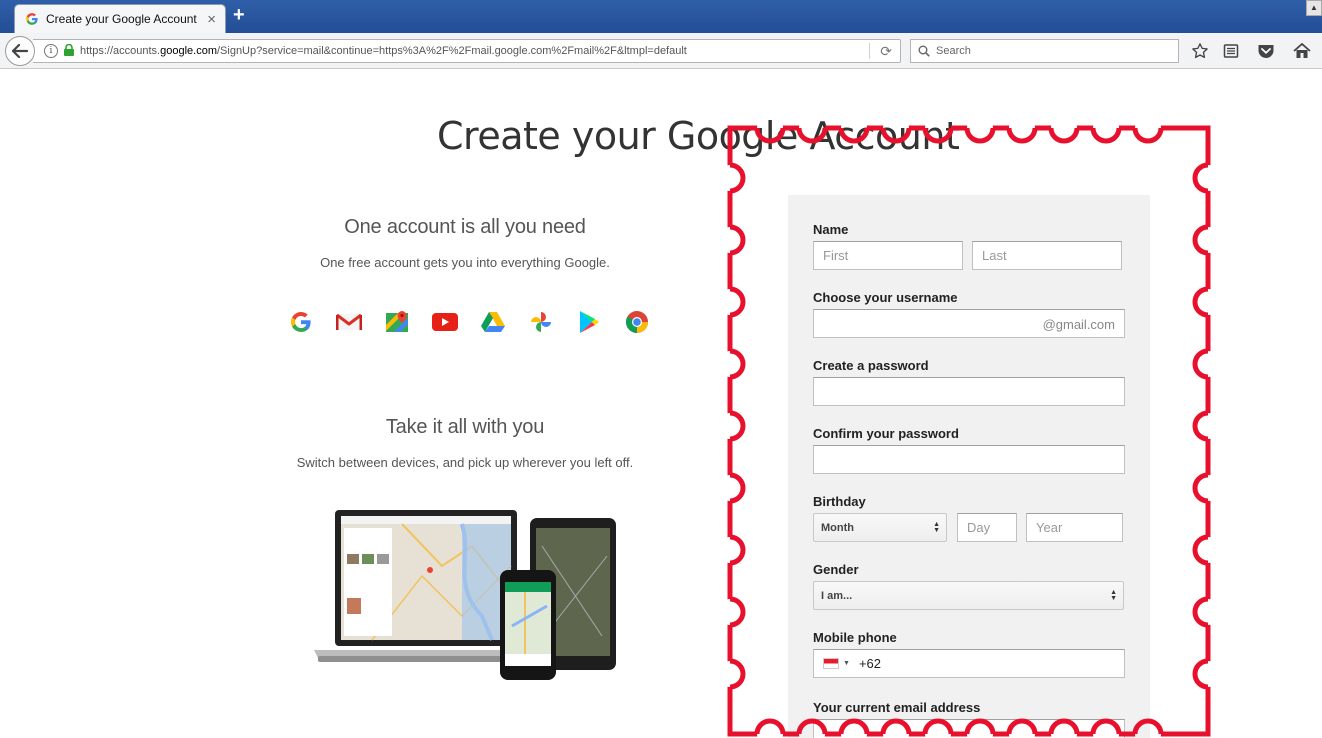 Image resolution: width=1322 pixels, height=738 pixels. Describe the element at coordinates (32, 19) in the screenshot. I see `google-favicon-icon` at that location.